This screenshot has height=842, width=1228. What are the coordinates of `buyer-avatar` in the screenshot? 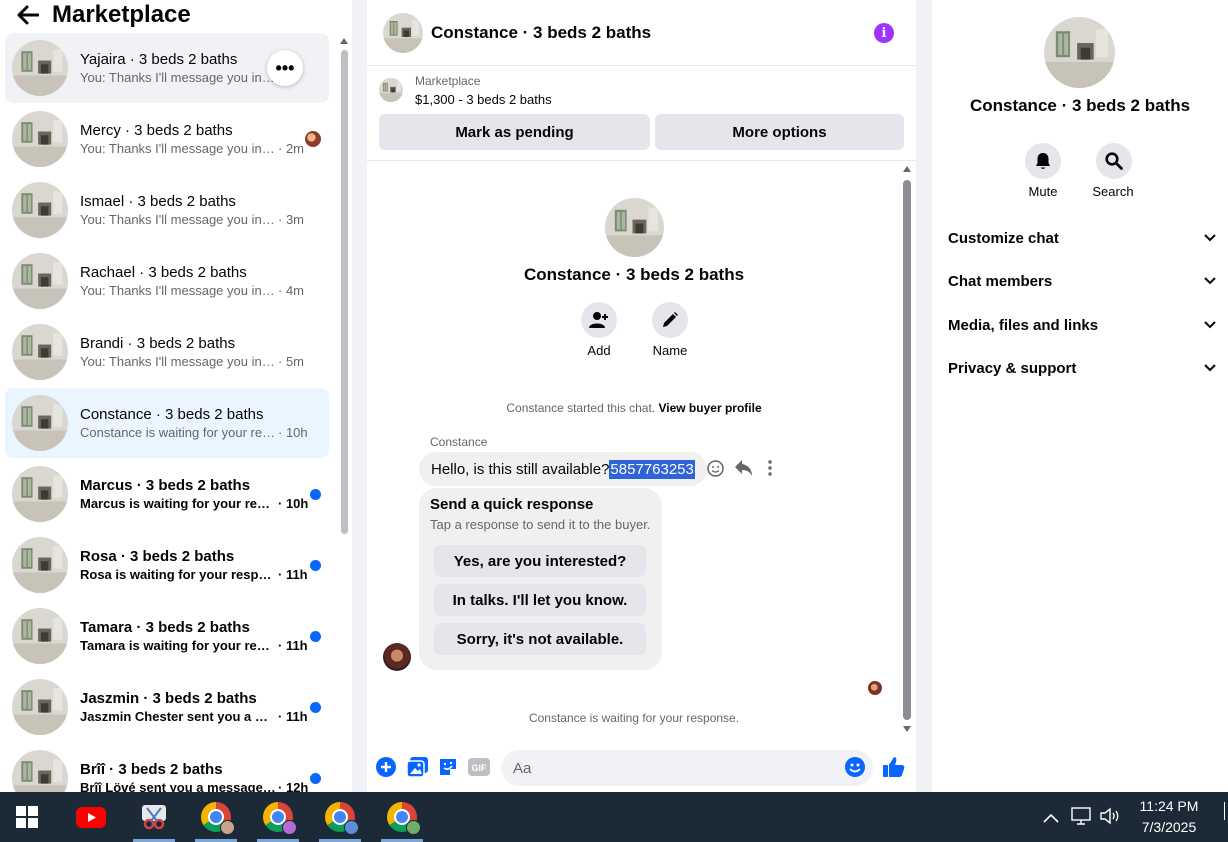 It's located at (397, 657).